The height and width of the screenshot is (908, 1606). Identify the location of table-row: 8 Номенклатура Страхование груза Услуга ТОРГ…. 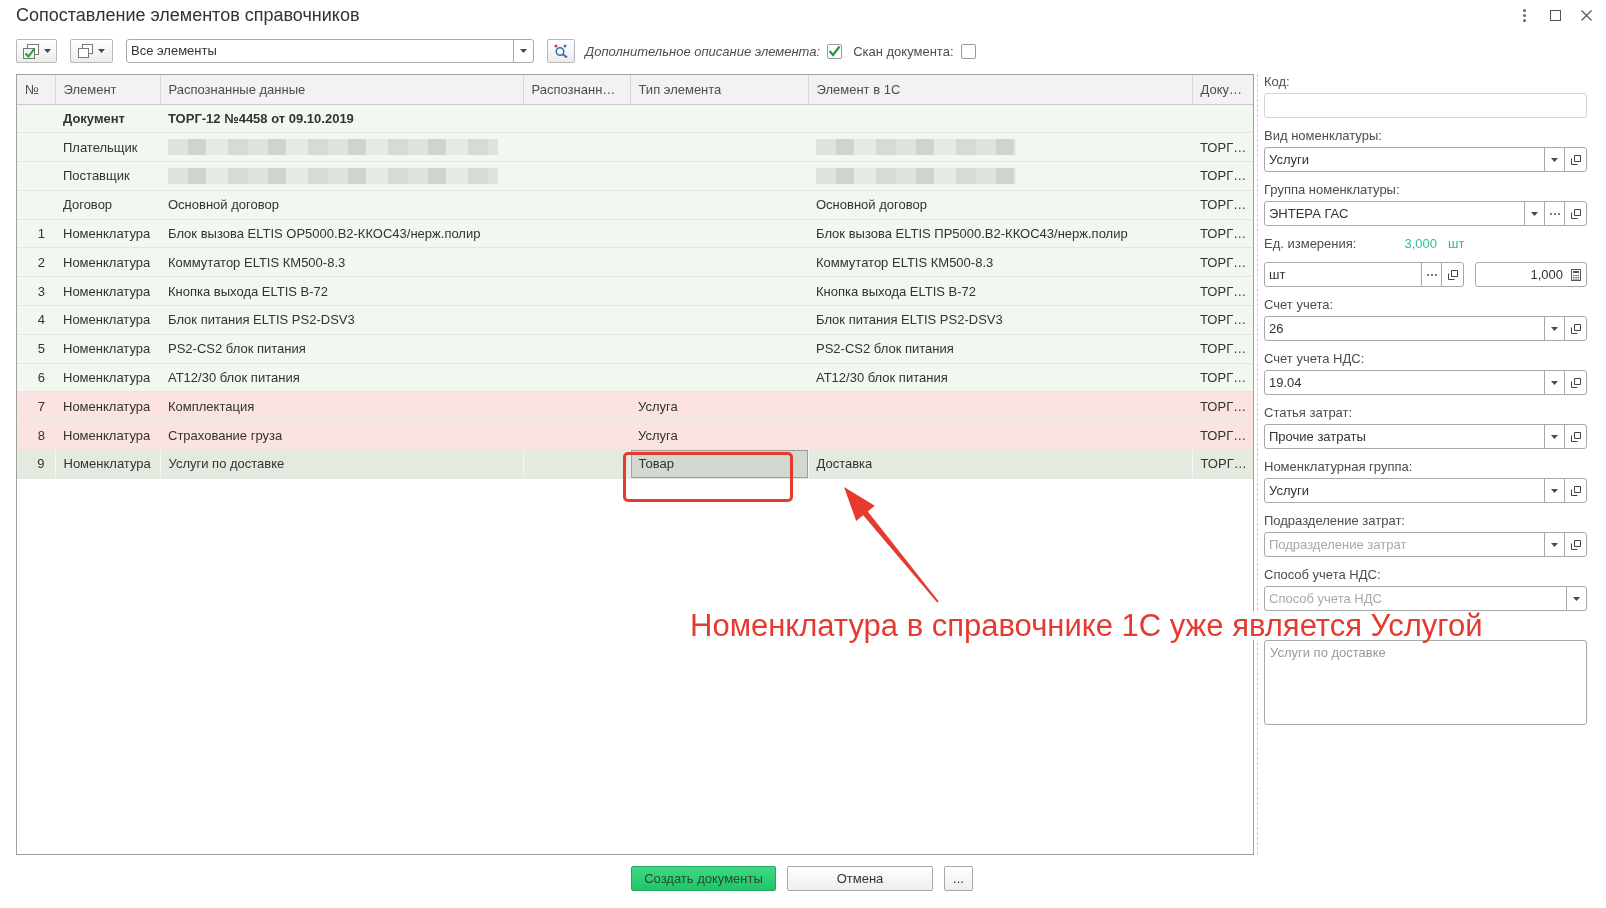
(635, 435).